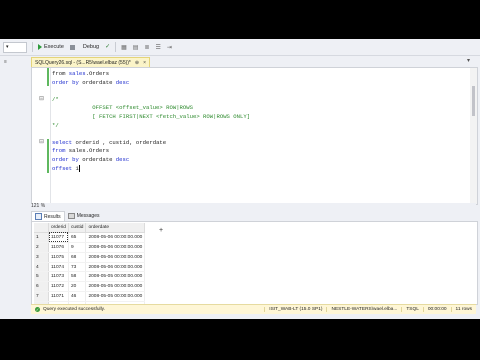 Image resolution: width=480 pixels, height=360 pixels. I want to click on left-gutter: ≡, so click(15, 187).